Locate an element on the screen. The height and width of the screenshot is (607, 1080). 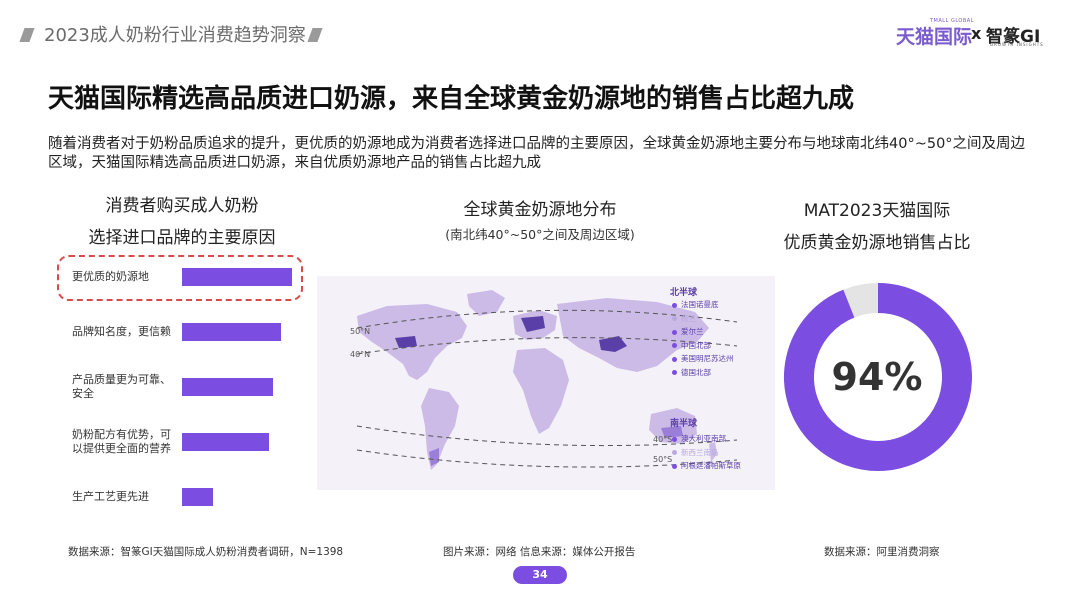
bar-label: 更优质的奶源地 is located at coordinates (110, 276).